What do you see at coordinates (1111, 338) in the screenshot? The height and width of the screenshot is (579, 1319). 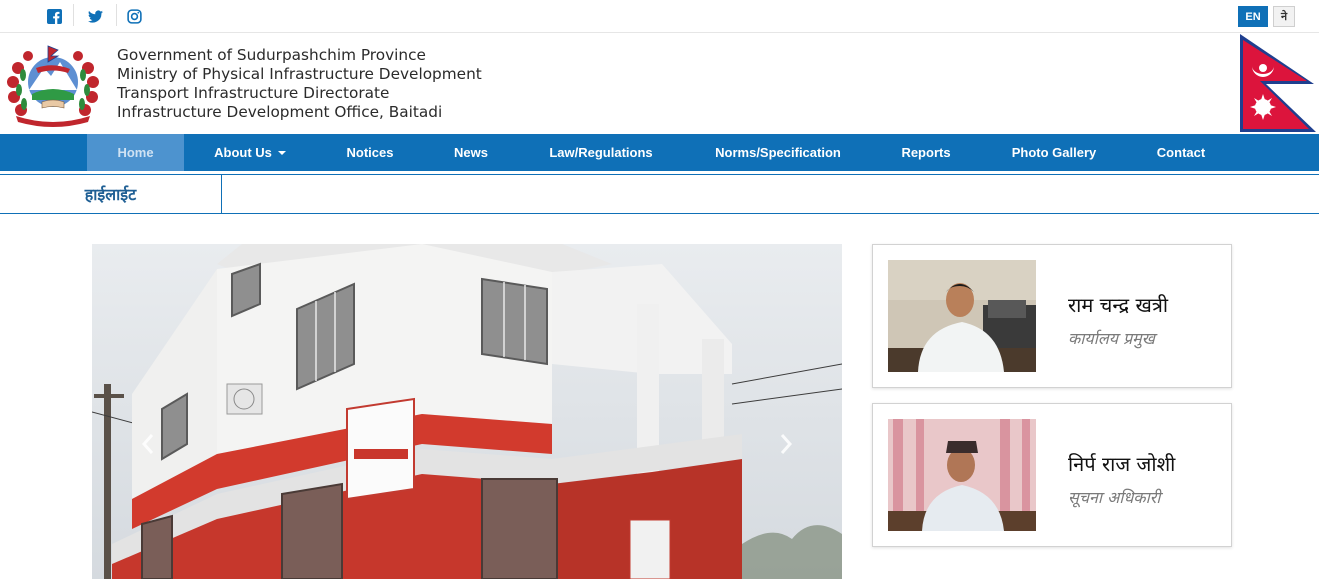 I see `officer-role: कार्यालय प्रमुख` at bounding box center [1111, 338].